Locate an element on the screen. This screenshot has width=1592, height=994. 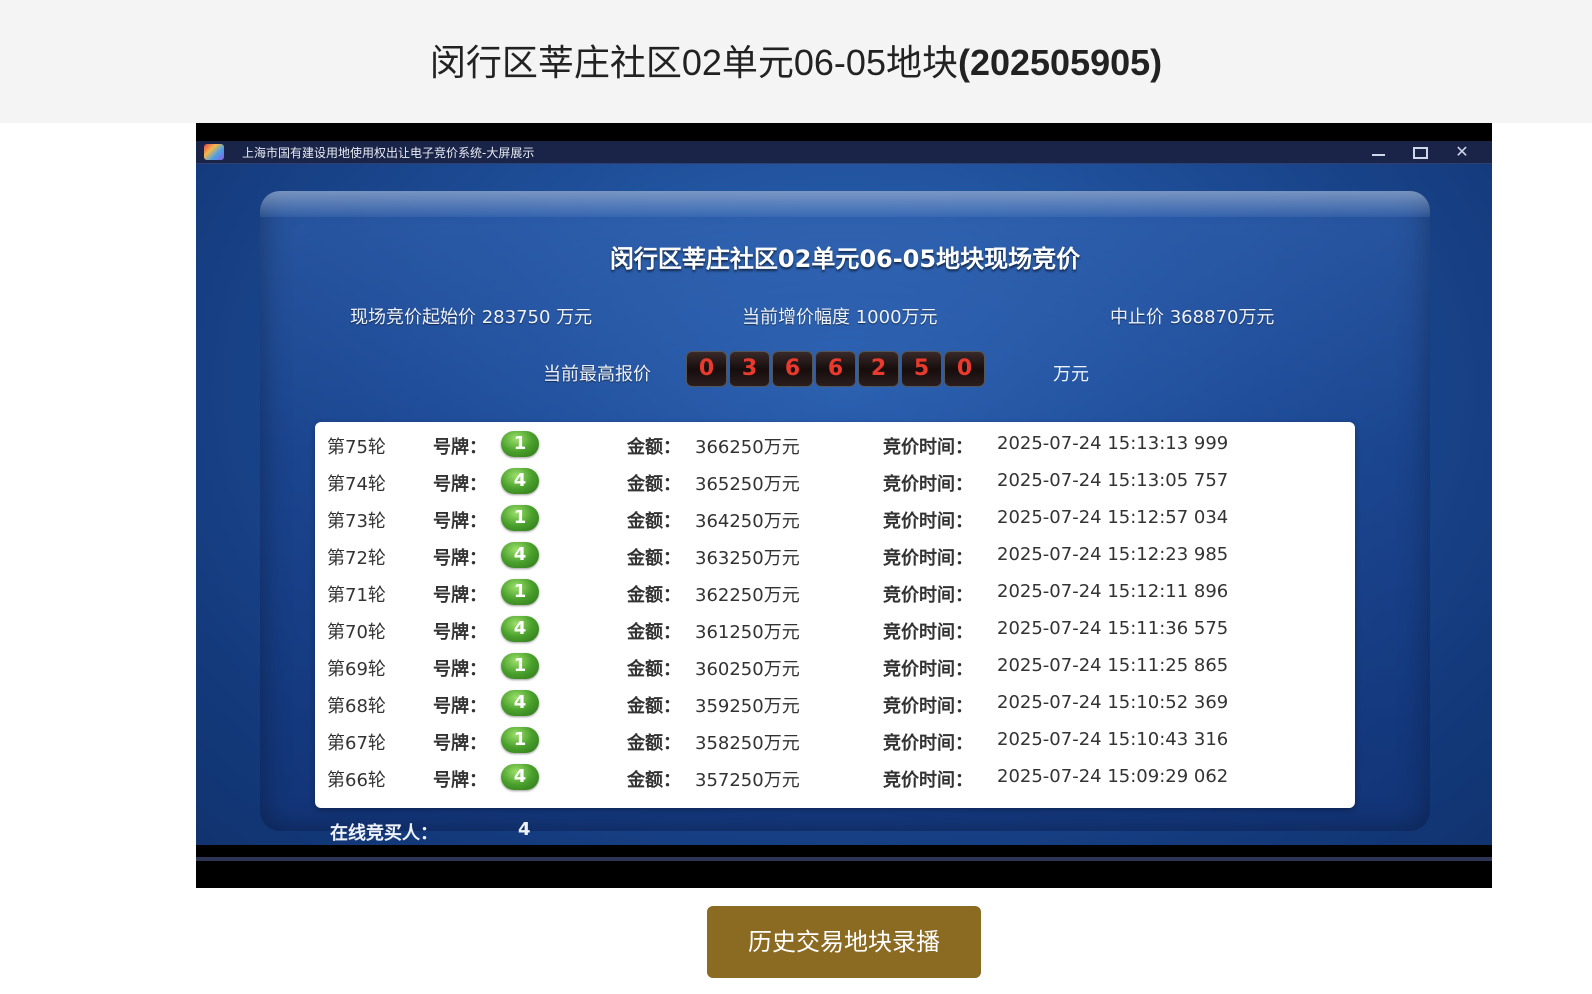
amount-cell: 362250万元 is located at coordinates (747, 595).